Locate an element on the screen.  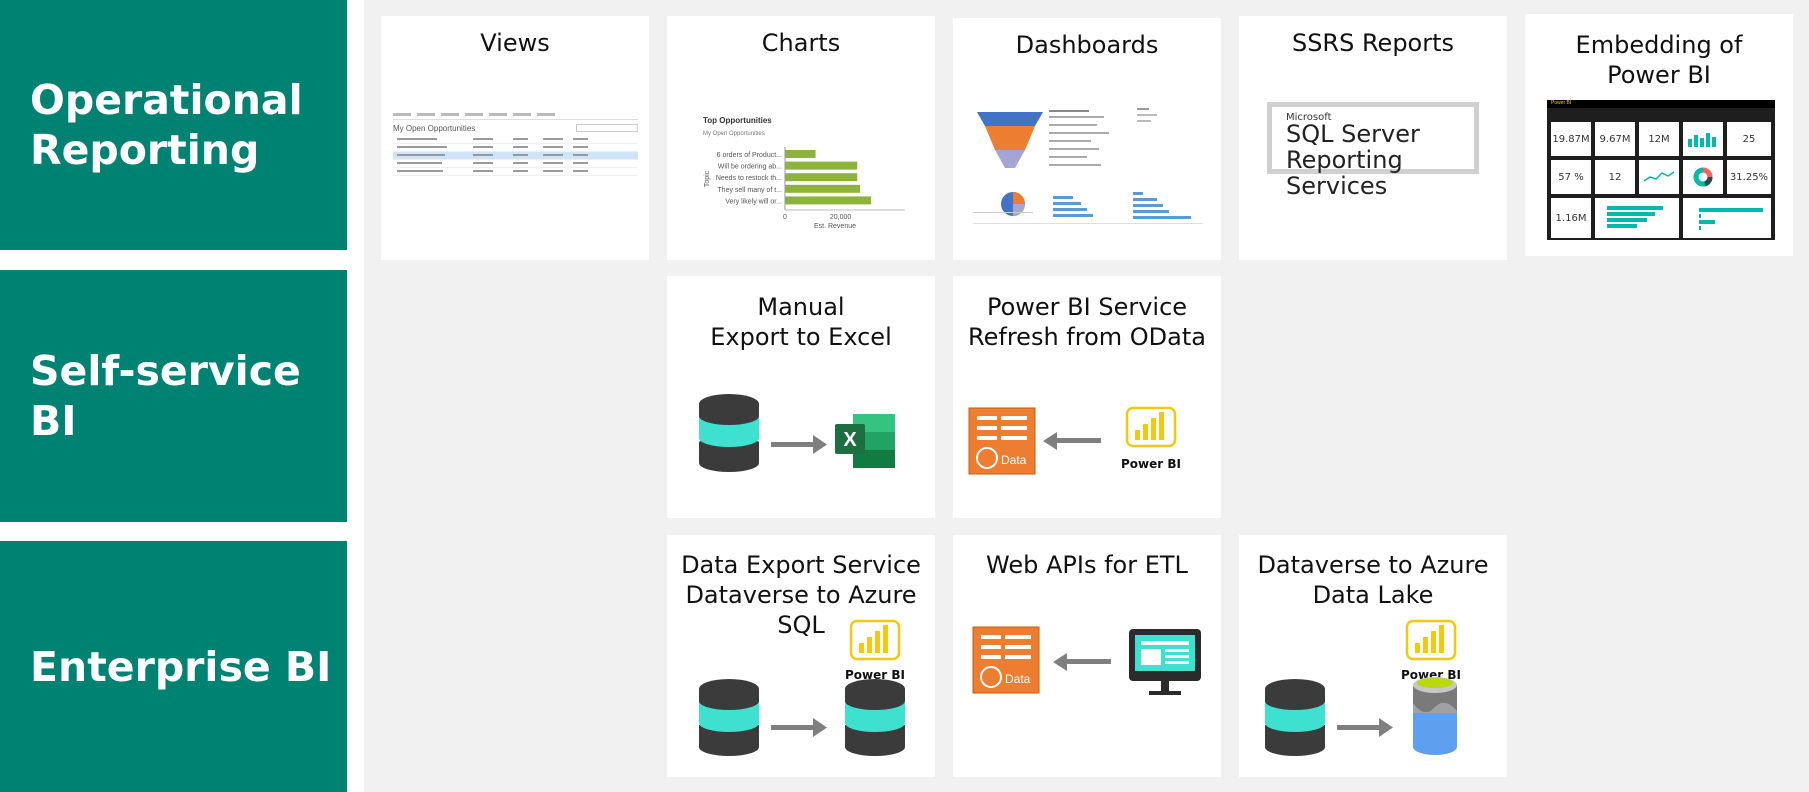
pie-slice-orange is located at coordinates (1019, 198).